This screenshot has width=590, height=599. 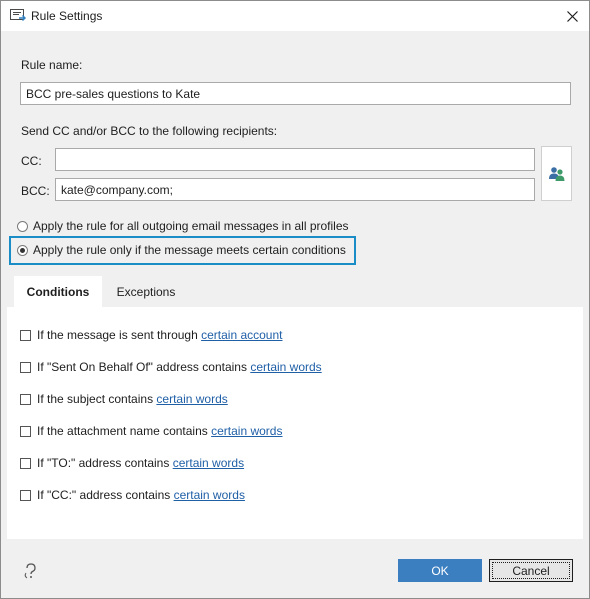 What do you see at coordinates (295, 189) in the screenshot?
I see `bcc-field` at bounding box center [295, 189].